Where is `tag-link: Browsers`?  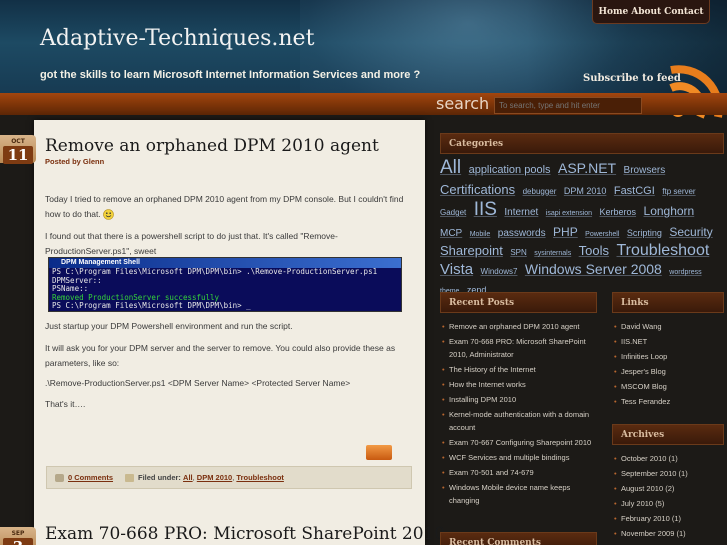 tag-link: Browsers is located at coordinates (645, 170).